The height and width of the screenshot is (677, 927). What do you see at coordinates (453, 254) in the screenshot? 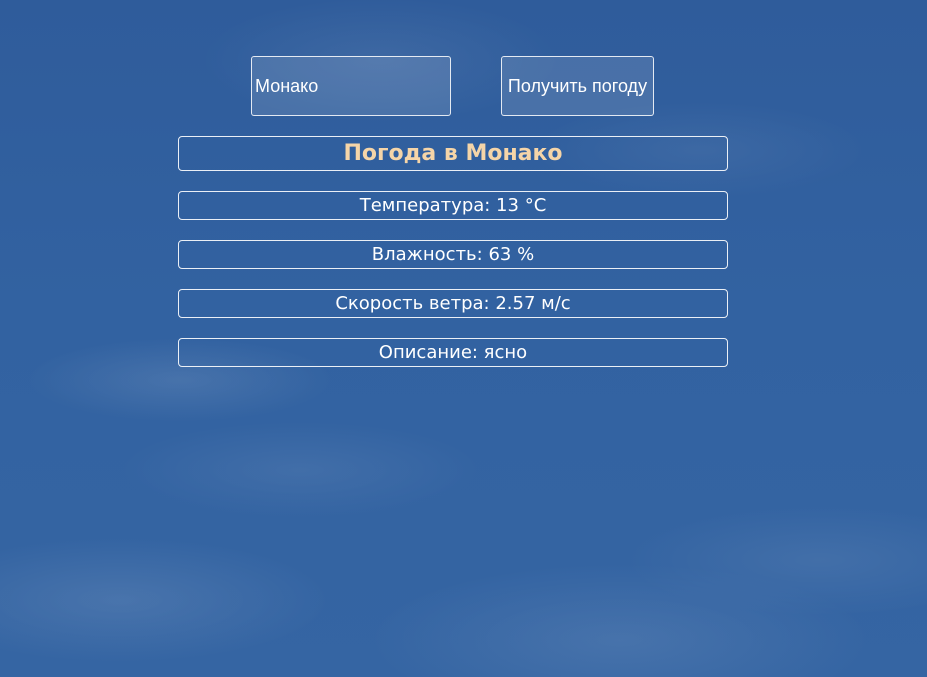
I see `humidity-field: Влажность: 63 %` at bounding box center [453, 254].